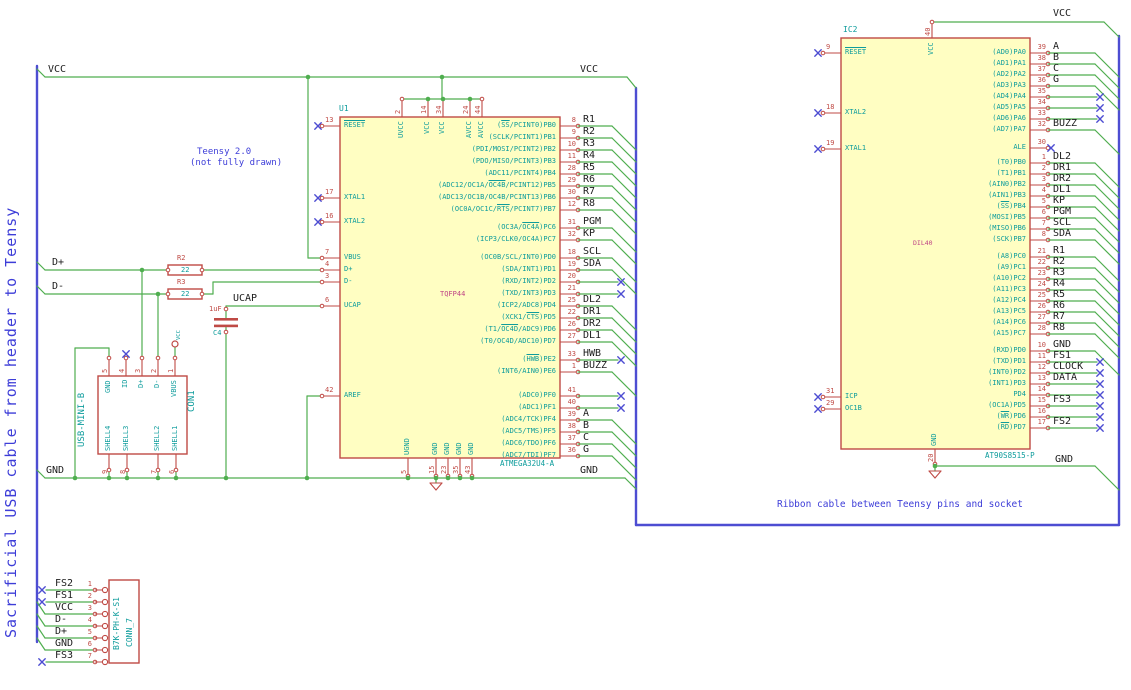 This screenshot has width=1131, height=690. Describe the element at coordinates (573, 132) in the screenshot. I see `u1-pin-9-number: 9` at that location.